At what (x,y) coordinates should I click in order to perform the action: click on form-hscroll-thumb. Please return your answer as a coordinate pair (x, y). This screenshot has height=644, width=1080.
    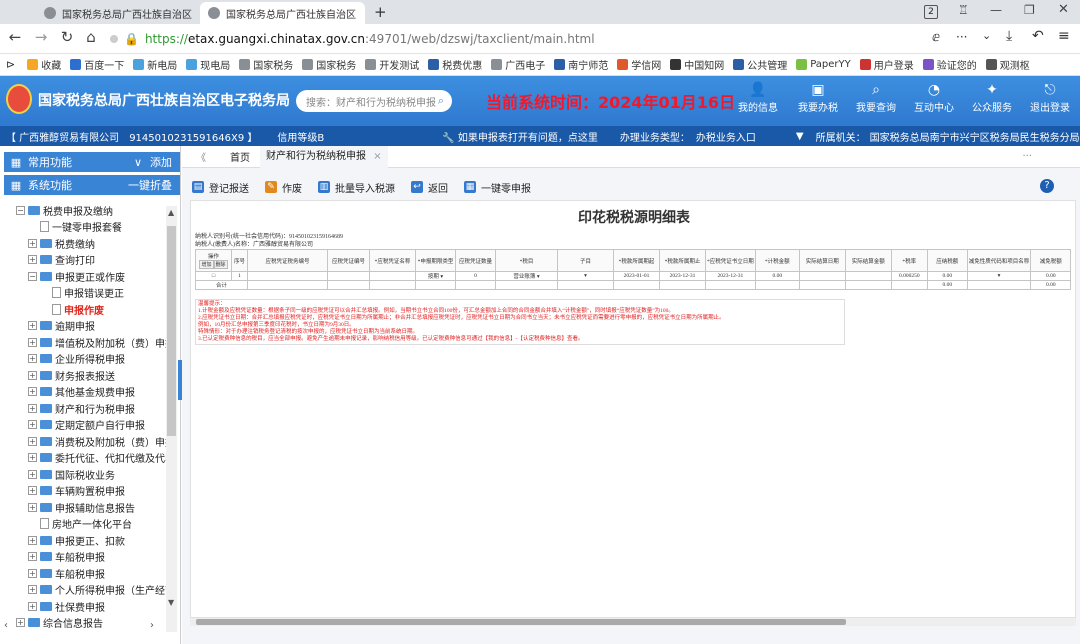
    Looking at the image, I should click on (521, 622).